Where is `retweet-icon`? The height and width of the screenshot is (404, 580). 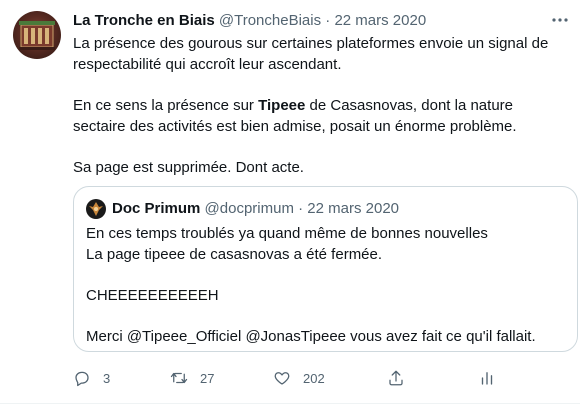
retweet-icon is located at coordinates (179, 378).